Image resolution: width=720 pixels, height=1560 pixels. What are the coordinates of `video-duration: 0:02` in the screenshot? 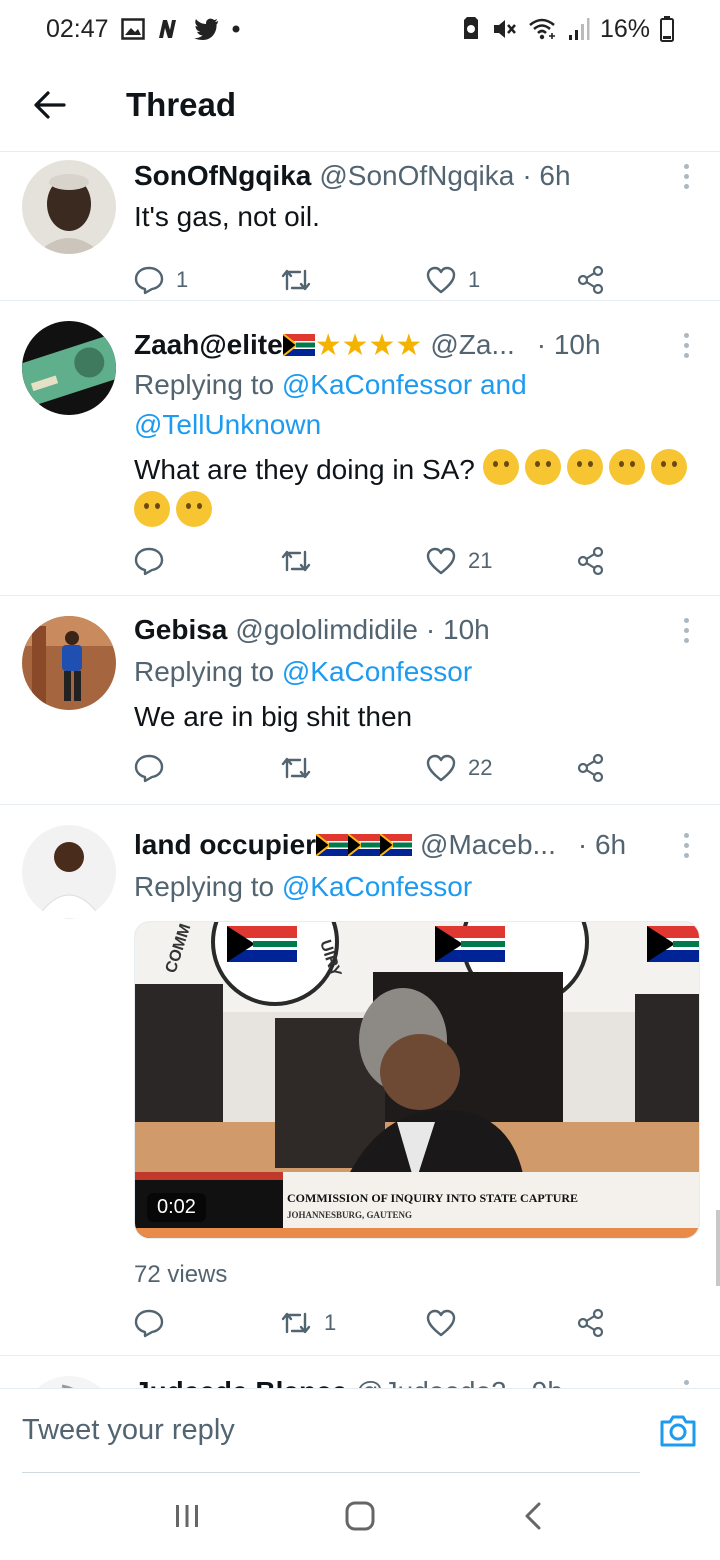 It's located at (176, 1207).